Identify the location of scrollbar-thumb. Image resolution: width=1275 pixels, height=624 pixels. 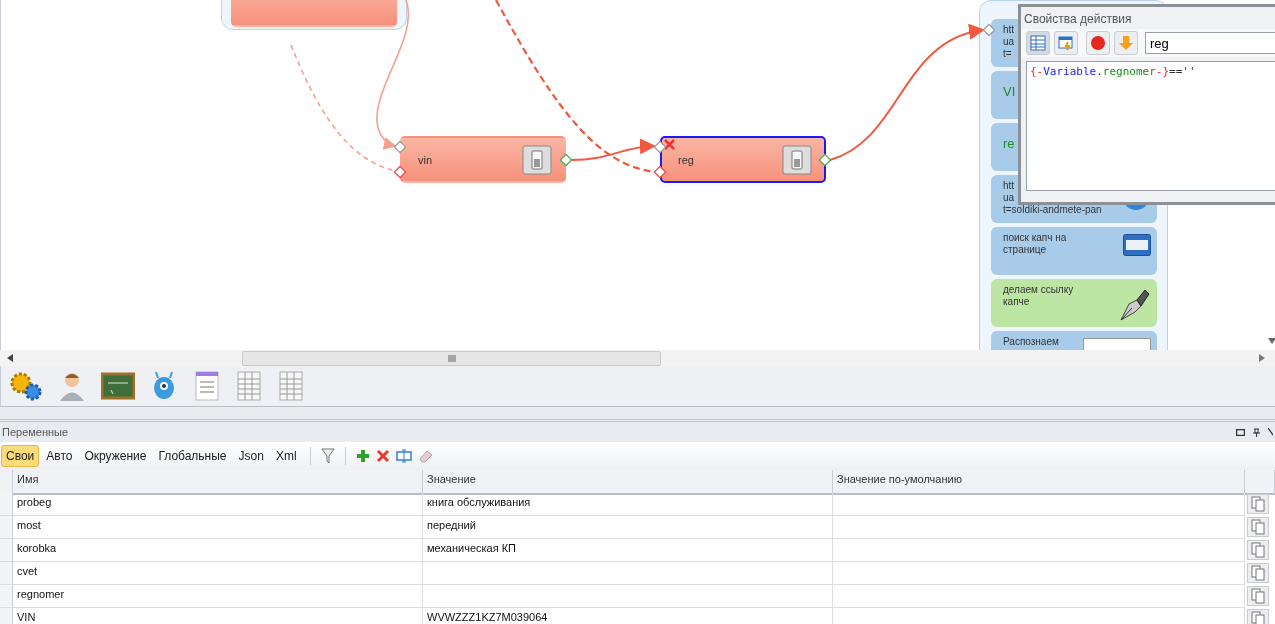
(451, 358).